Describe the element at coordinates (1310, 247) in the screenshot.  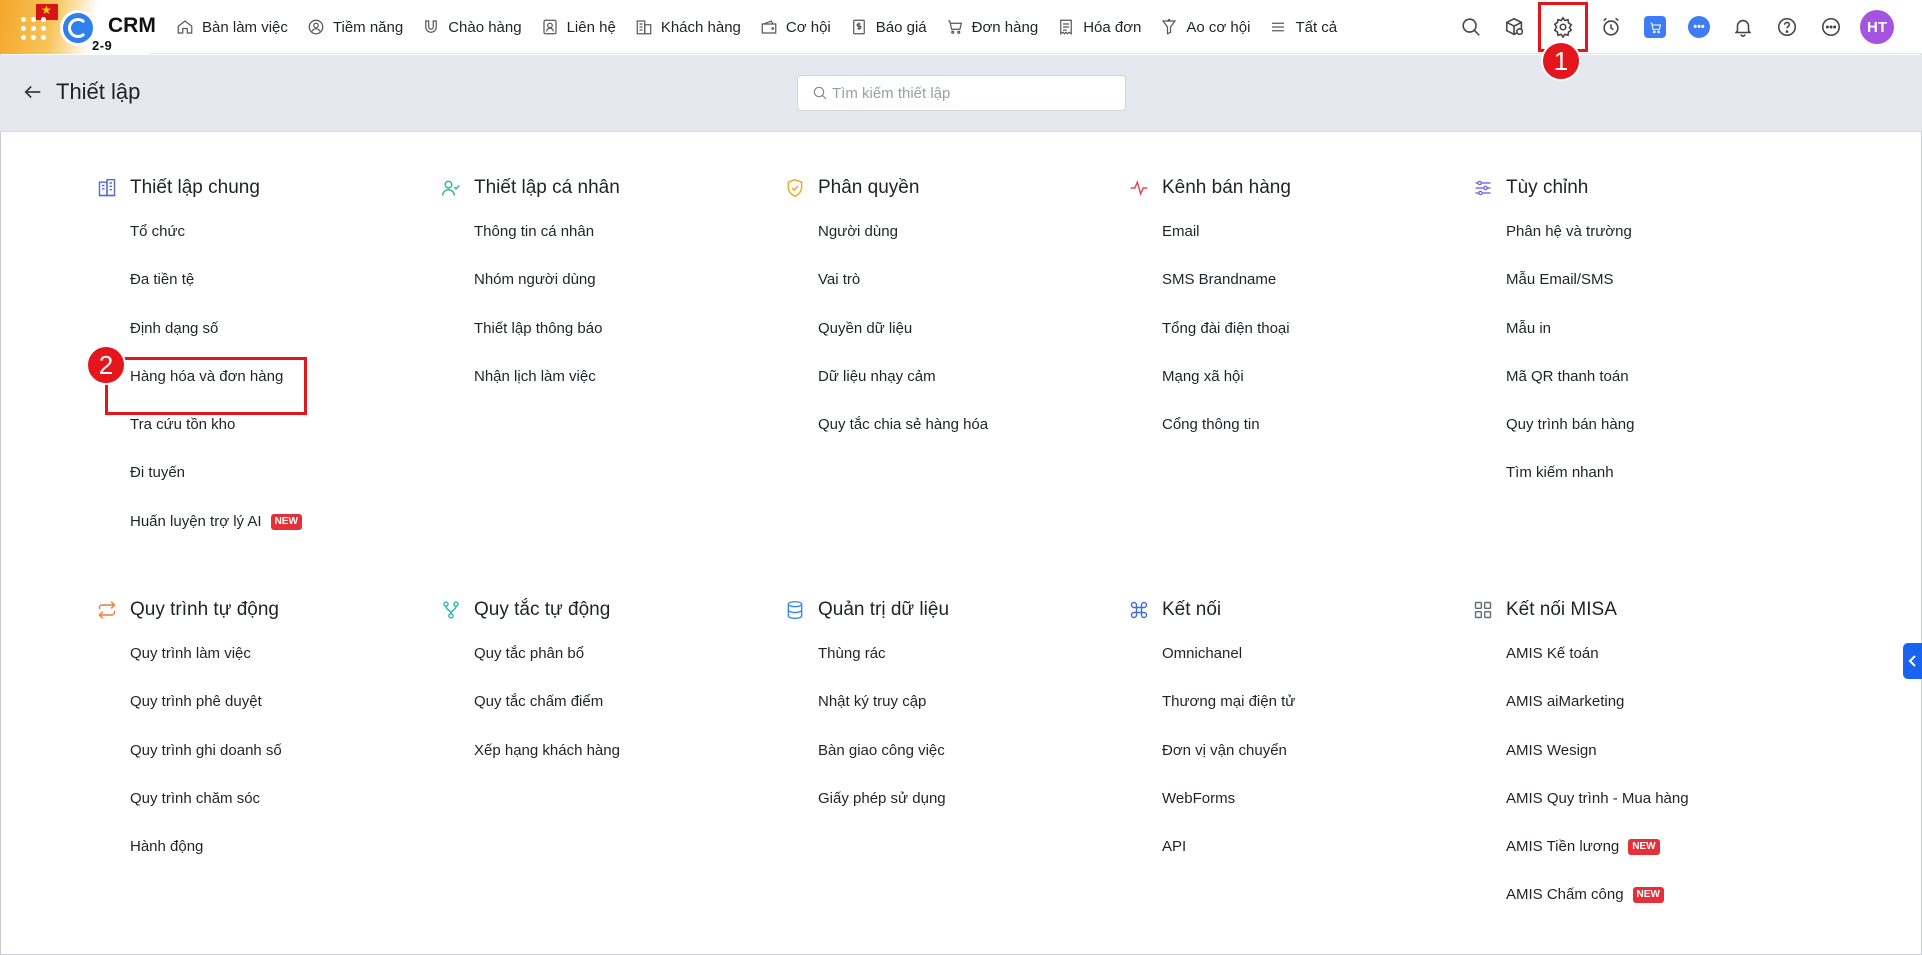
I see `settings-link-email: Email` at that location.